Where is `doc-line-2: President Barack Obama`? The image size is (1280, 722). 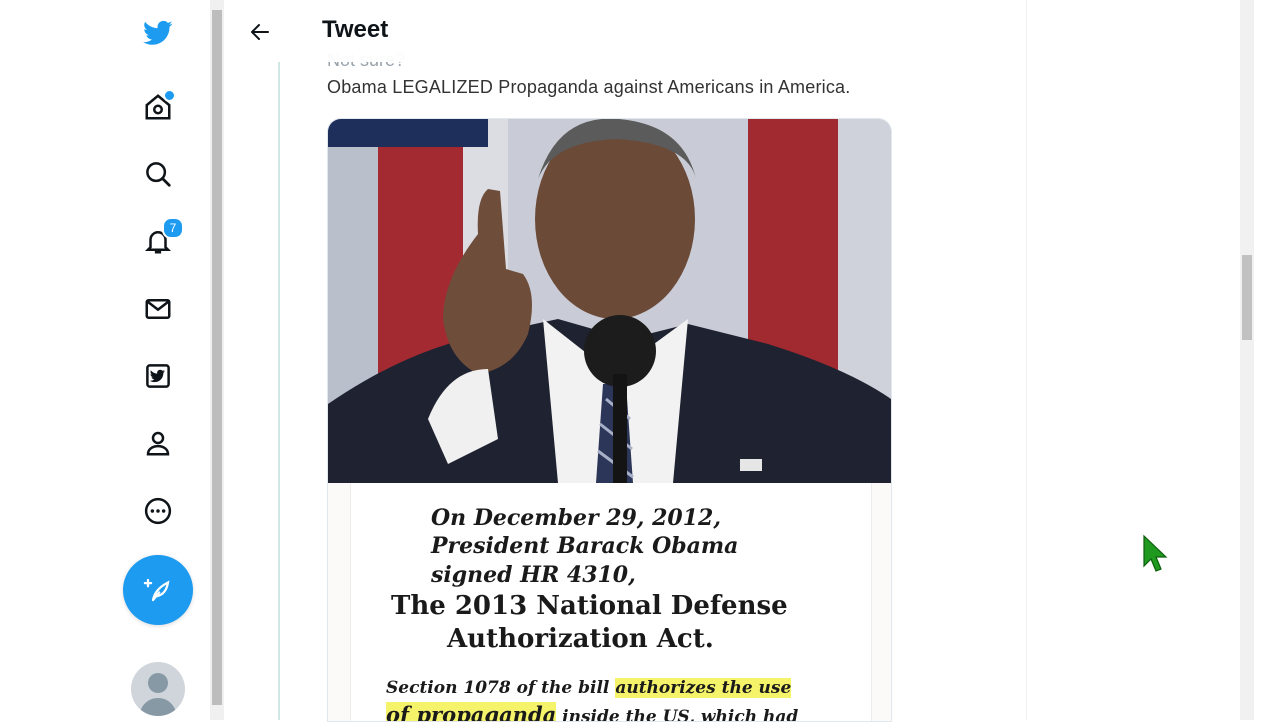
doc-line-2: President Barack Obama is located at coordinates (585, 546).